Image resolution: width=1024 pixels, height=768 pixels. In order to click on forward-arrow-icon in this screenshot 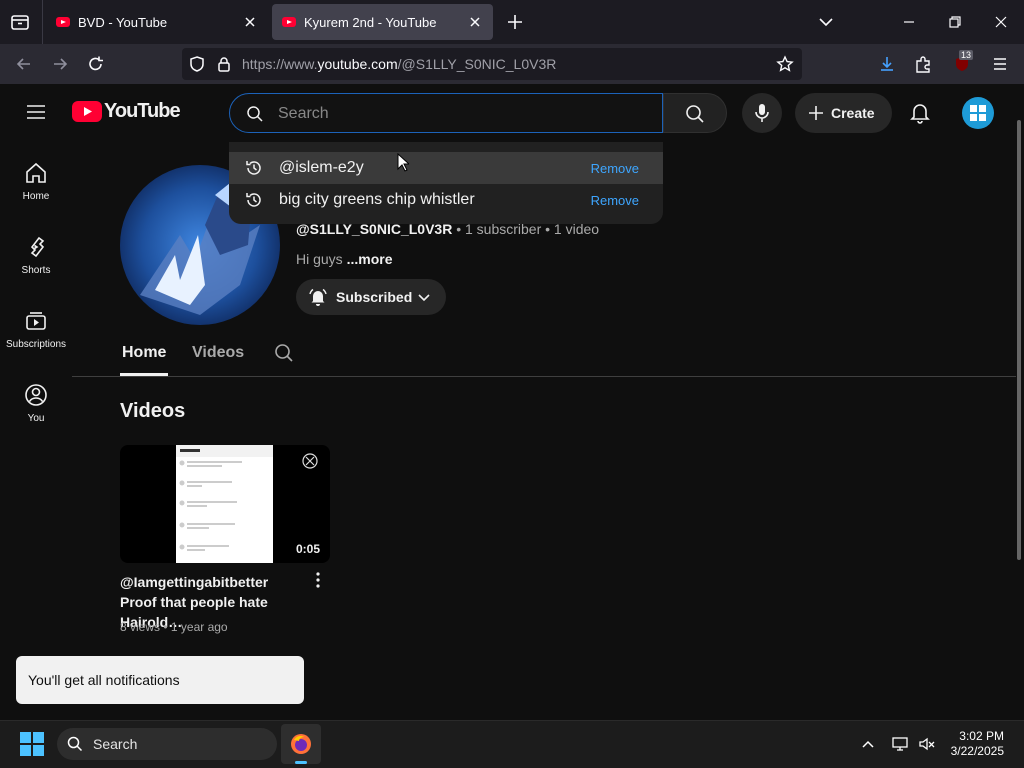, I will do `click(60, 64)`.